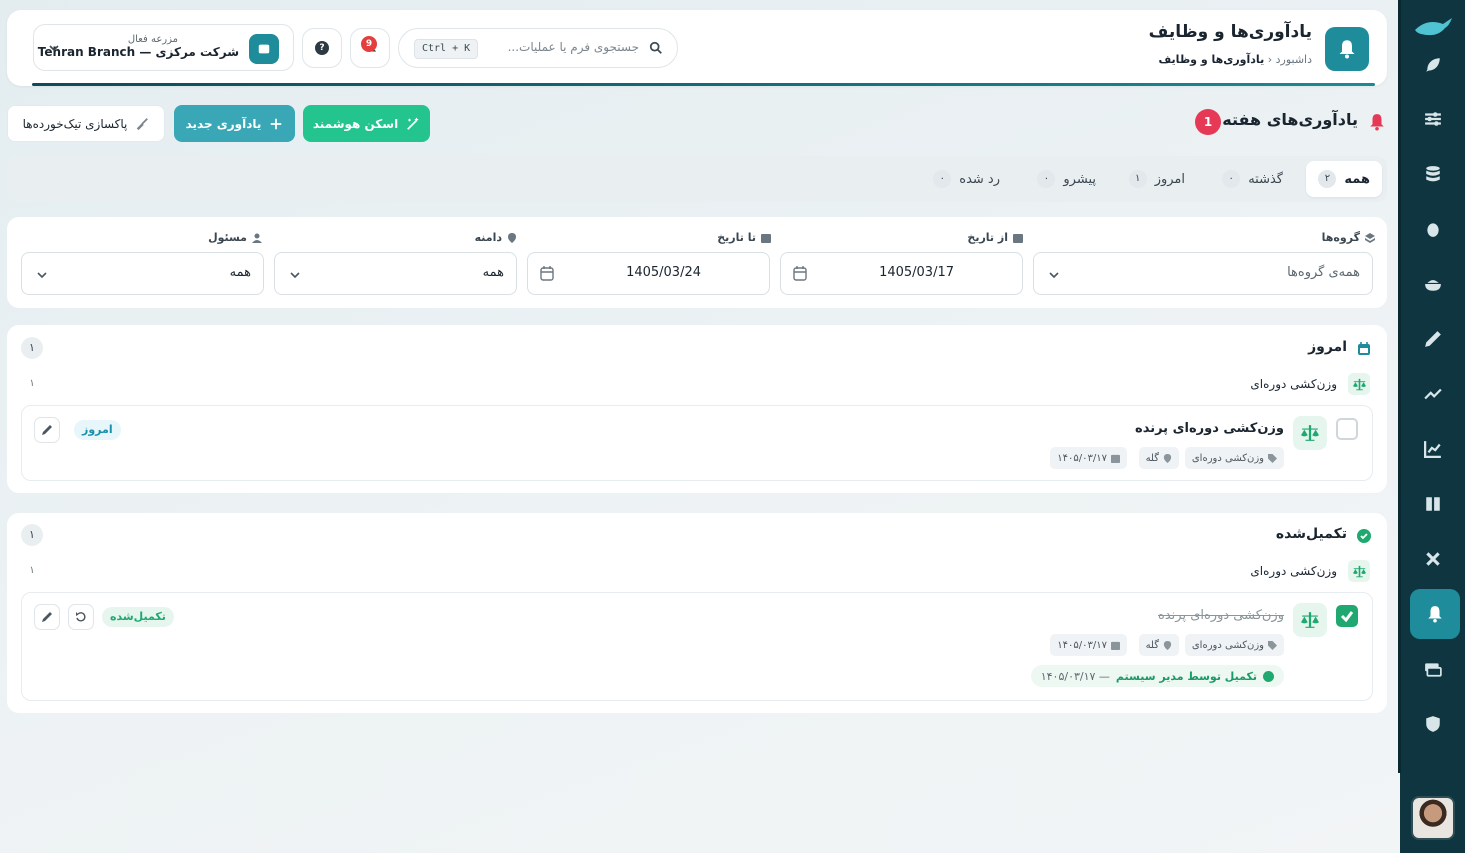  What do you see at coordinates (152, 39) in the screenshot?
I see `farm-label: مزرعه فعال` at bounding box center [152, 39].